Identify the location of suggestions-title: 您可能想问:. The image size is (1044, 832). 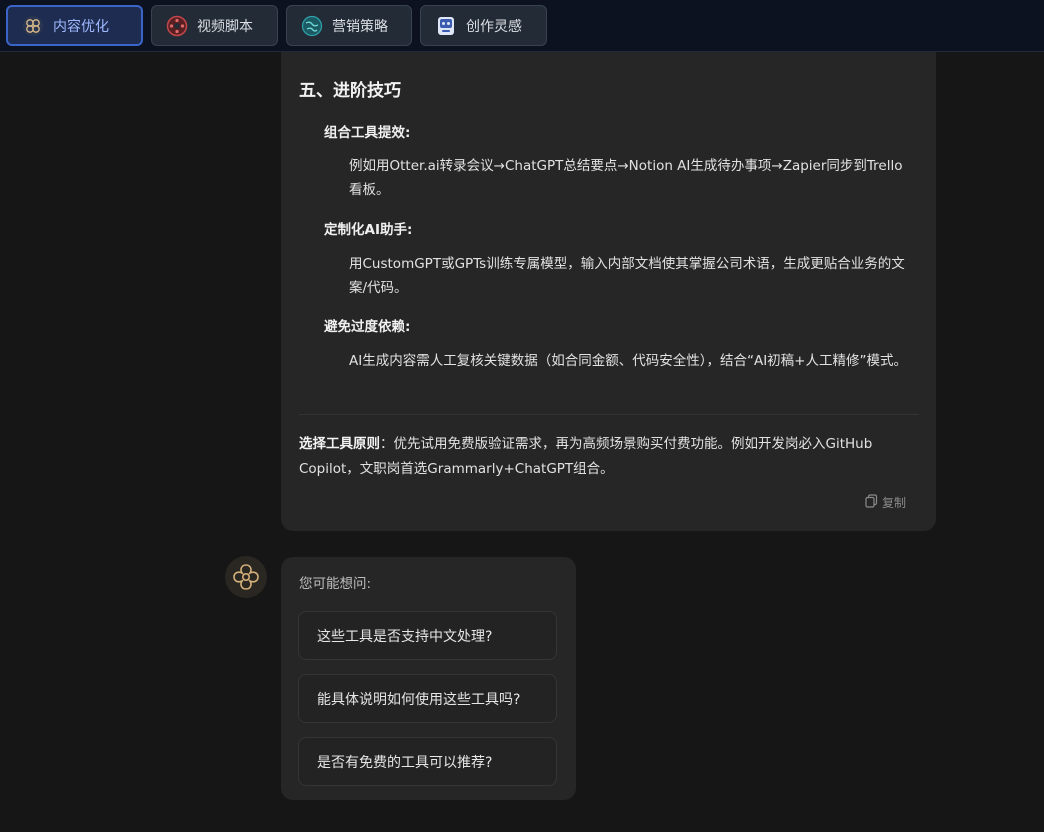
(335, 584).